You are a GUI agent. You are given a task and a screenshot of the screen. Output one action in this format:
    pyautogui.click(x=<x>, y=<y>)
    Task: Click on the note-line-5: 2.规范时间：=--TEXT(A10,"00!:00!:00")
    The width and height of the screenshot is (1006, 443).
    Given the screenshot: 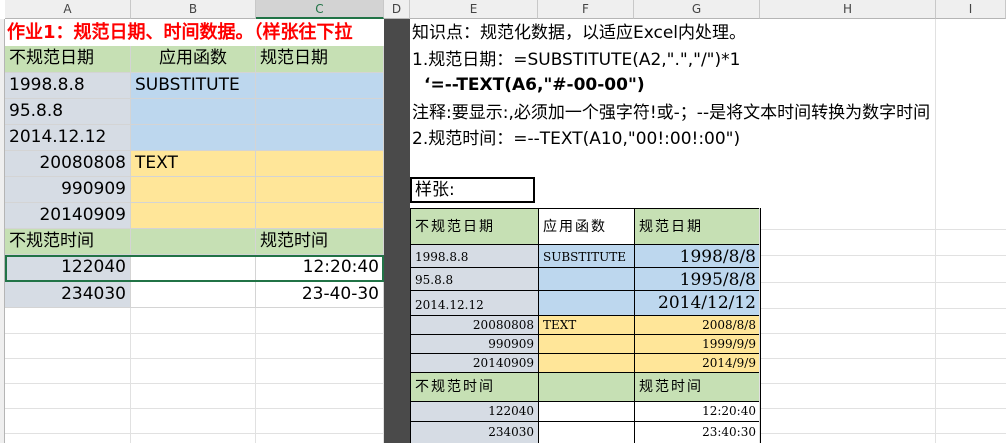 What is the action you would take?
    pyautogui.click(x=576, y=139)
    